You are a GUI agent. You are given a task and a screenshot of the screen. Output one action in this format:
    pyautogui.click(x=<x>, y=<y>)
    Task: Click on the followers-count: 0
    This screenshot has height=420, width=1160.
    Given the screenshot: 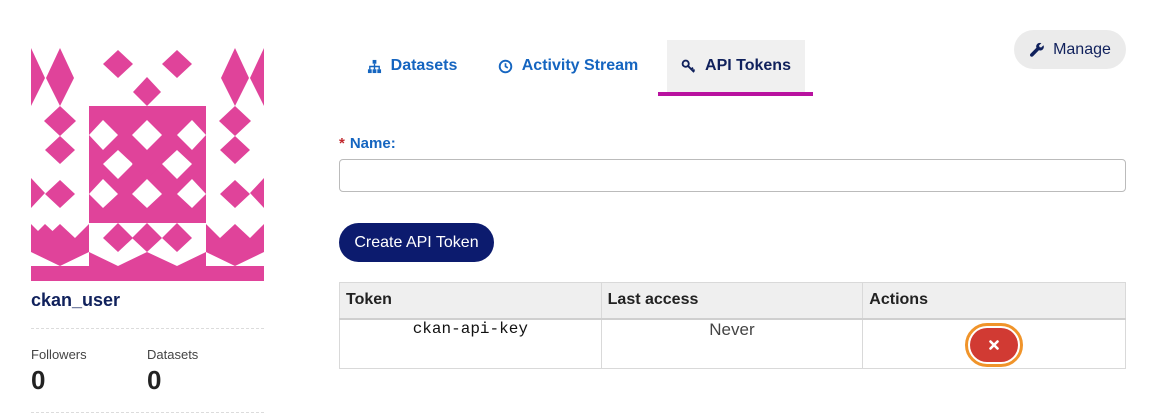 What is the action you would take?
    pyautogui.click(x=38, y=380)
    